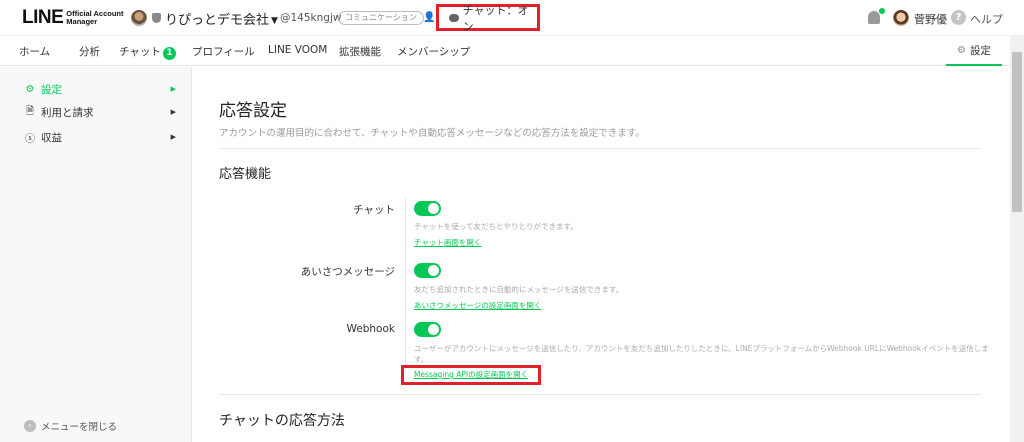 This screenshot has width=1024, height=442. Describe the element at coordinates (427, 208) in the screenshot. I see `chat-toggle` at that location.